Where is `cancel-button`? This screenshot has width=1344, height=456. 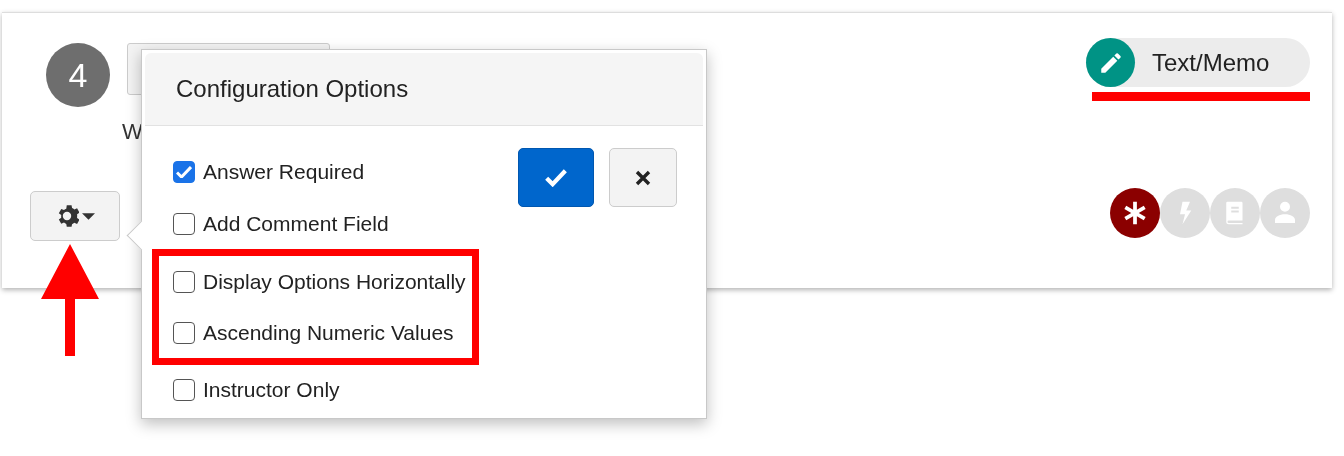
cancel-button is located at coordinates (643, 177).